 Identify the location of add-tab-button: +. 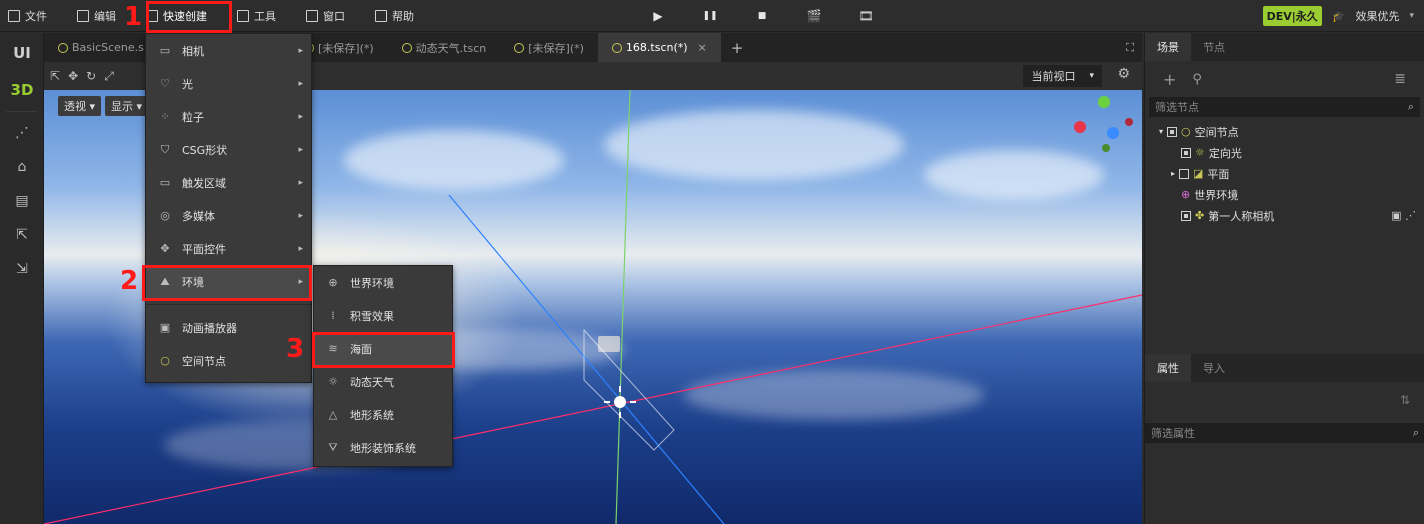
(737, 48).